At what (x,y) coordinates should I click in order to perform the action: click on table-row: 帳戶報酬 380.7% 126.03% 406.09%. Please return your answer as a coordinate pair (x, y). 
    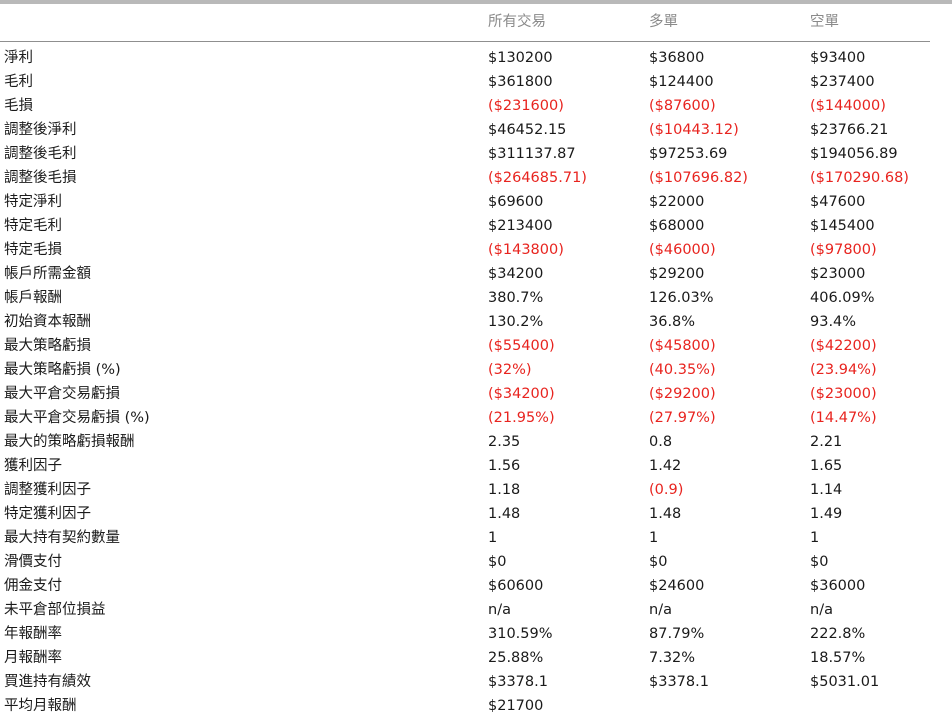
    Looking at the image, I should click on (476, 298).